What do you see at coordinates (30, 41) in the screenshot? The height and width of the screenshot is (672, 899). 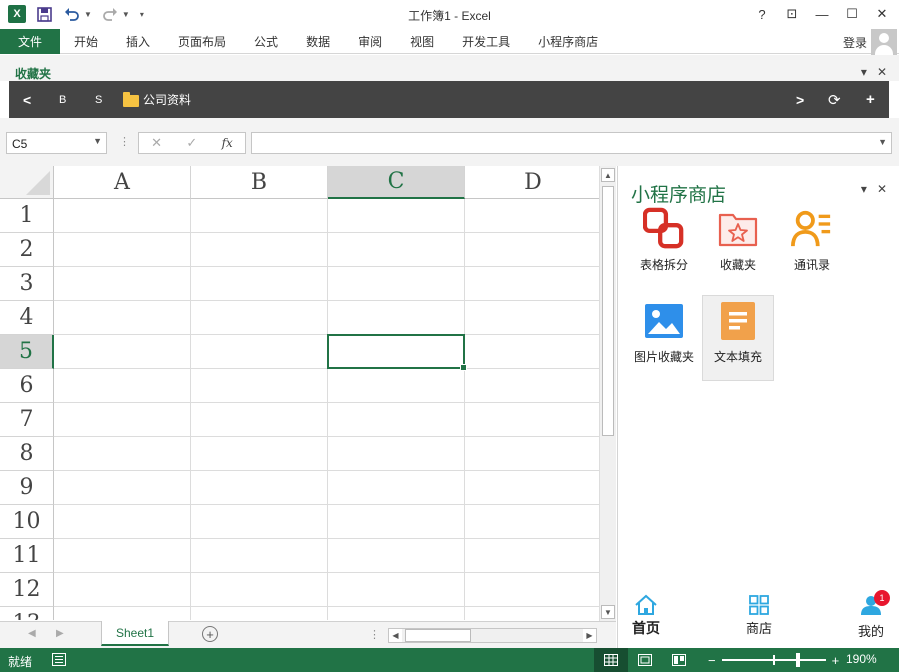 I see `tab-file: 文件` at bounding box center [30, 41].